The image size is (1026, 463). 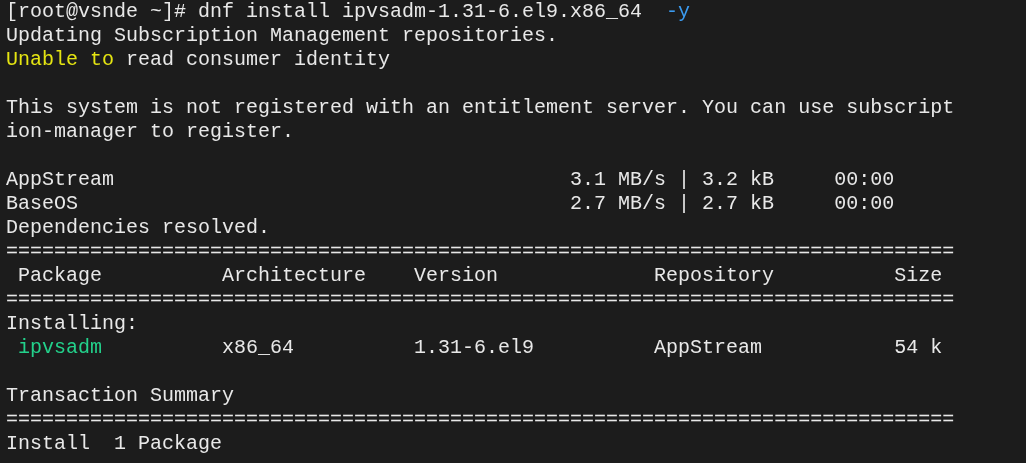 What do you see at coordinates (114, 443) in the screenshot?
I see `terminal-line: Install 1 Package` at bounding box center [114, 443].